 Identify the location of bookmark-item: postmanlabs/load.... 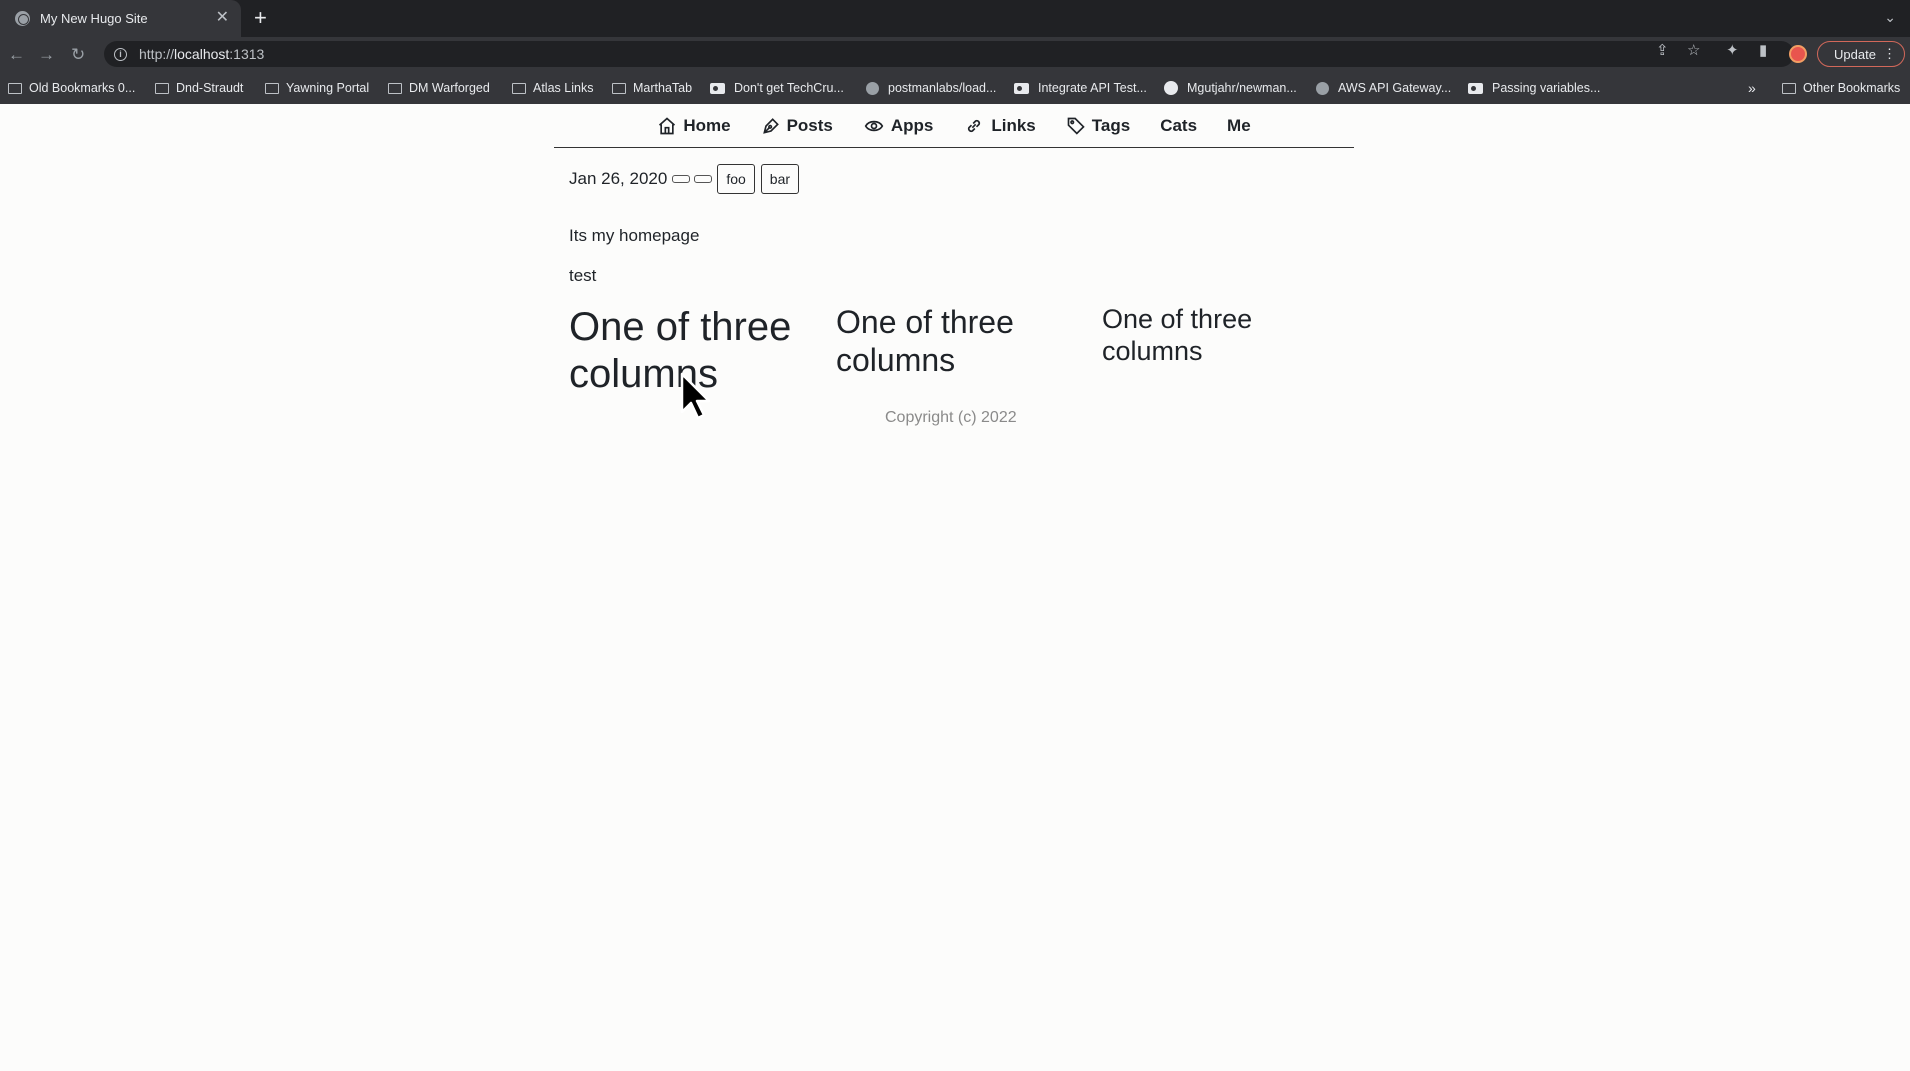
(931, 88).